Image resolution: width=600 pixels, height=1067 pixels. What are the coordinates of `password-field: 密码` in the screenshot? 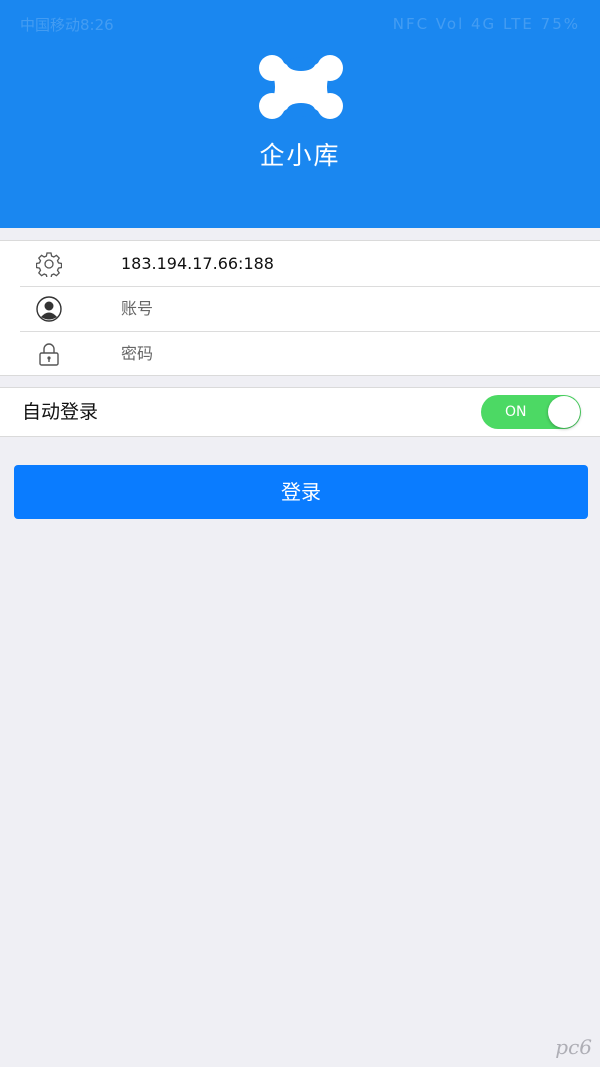 It's located at (137, 353).